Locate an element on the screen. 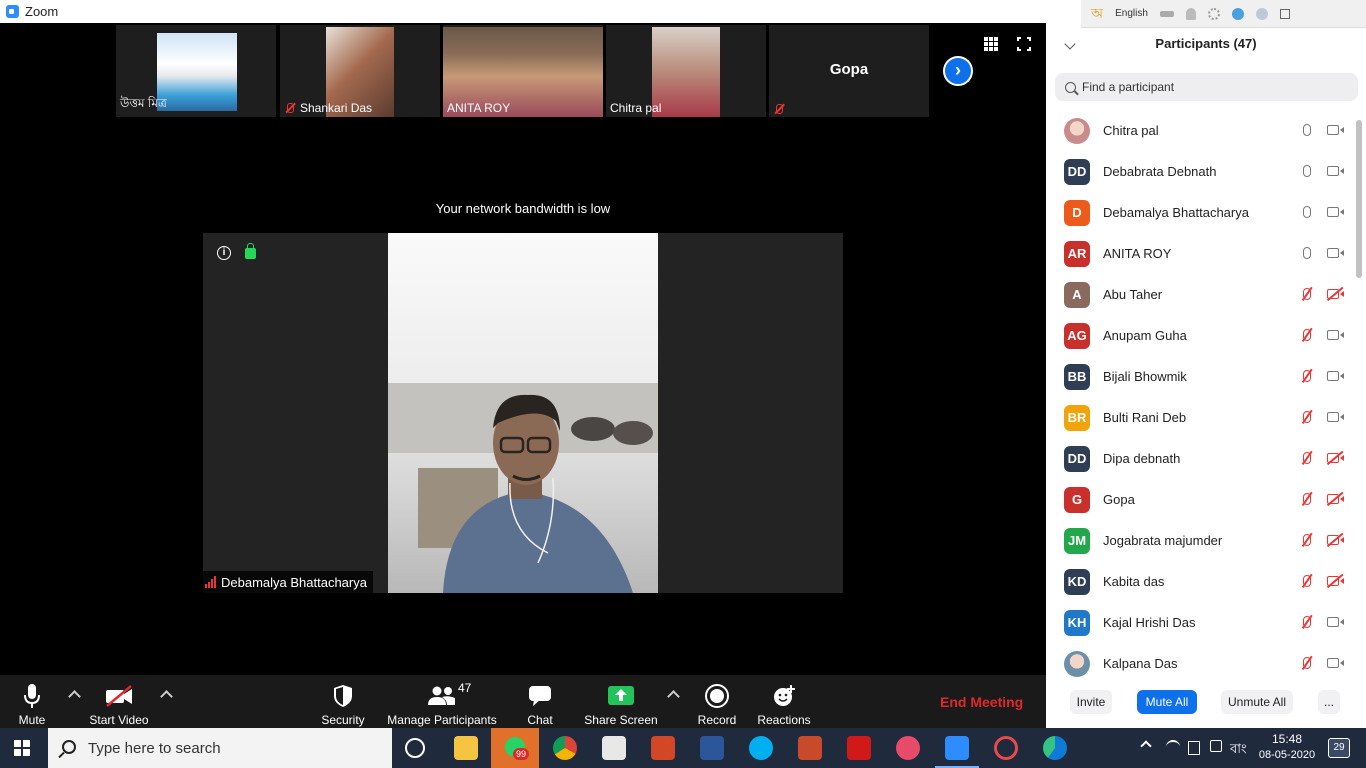 Image resolution: width=1366 pixels, height=768 pixels. participant-row: AG Anupam Guha is located at coordinates (1204, 335).